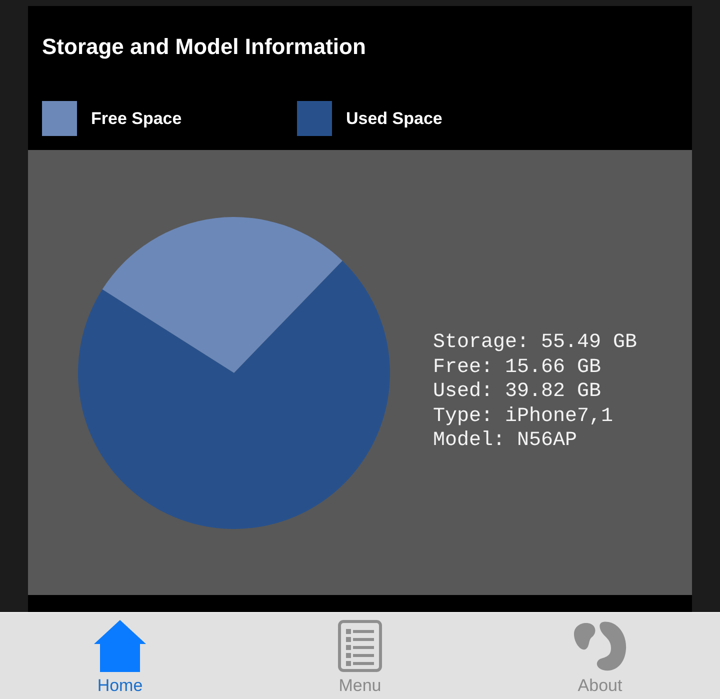 The image size is (720, 699). Describe the element at coordinates (204, 46) in the screenshot. I see `screen-title: Storage and Model Information` at that location.